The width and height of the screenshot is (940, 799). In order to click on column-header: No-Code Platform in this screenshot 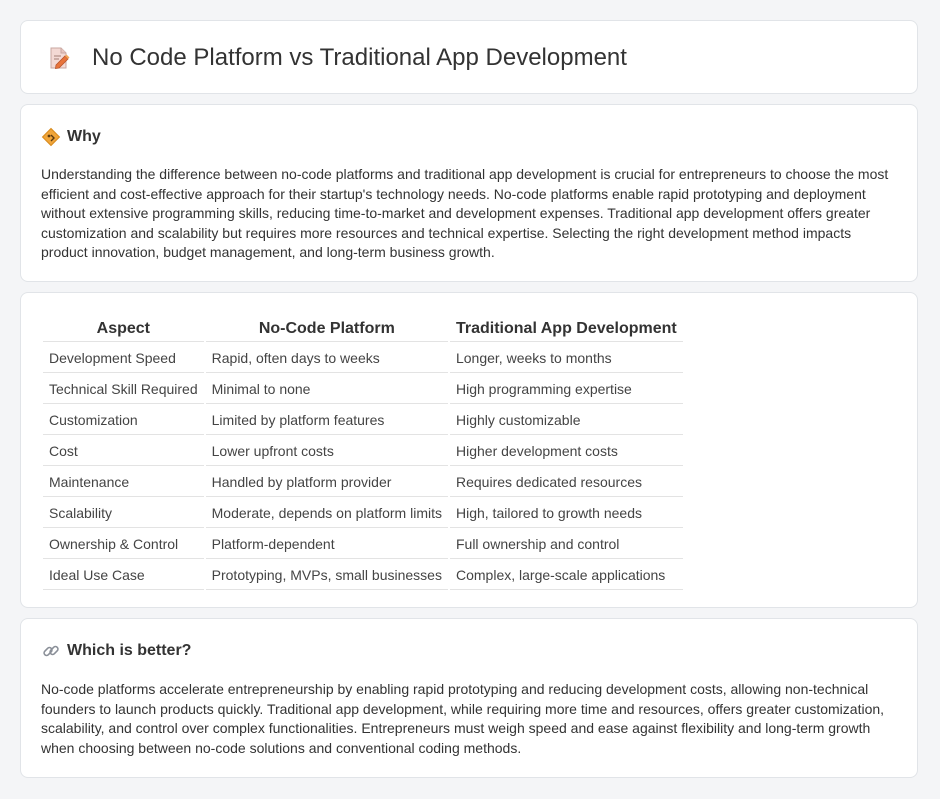, I will do `click(326, 329)`.